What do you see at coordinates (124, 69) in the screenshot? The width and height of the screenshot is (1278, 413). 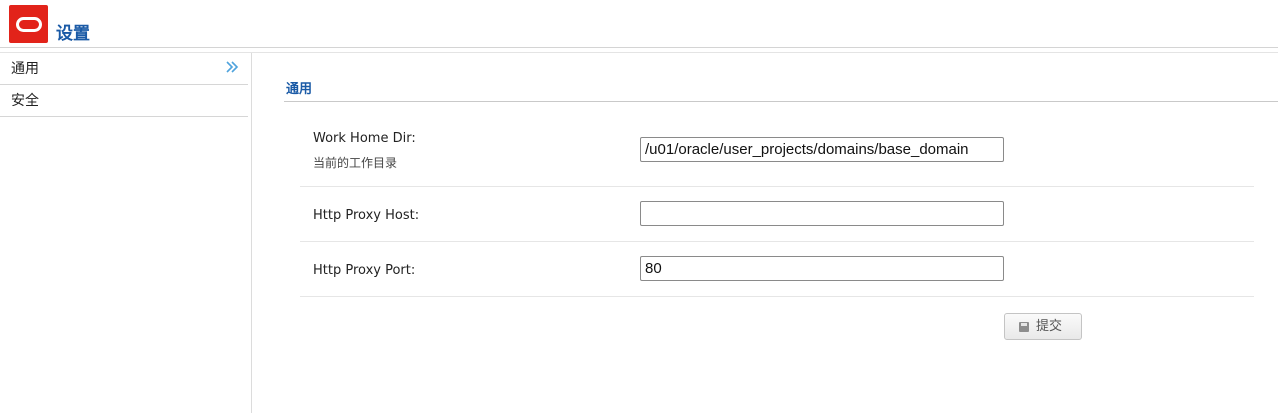 I see `sidebar-item-general: 通用` at bounding box center [124, 69].